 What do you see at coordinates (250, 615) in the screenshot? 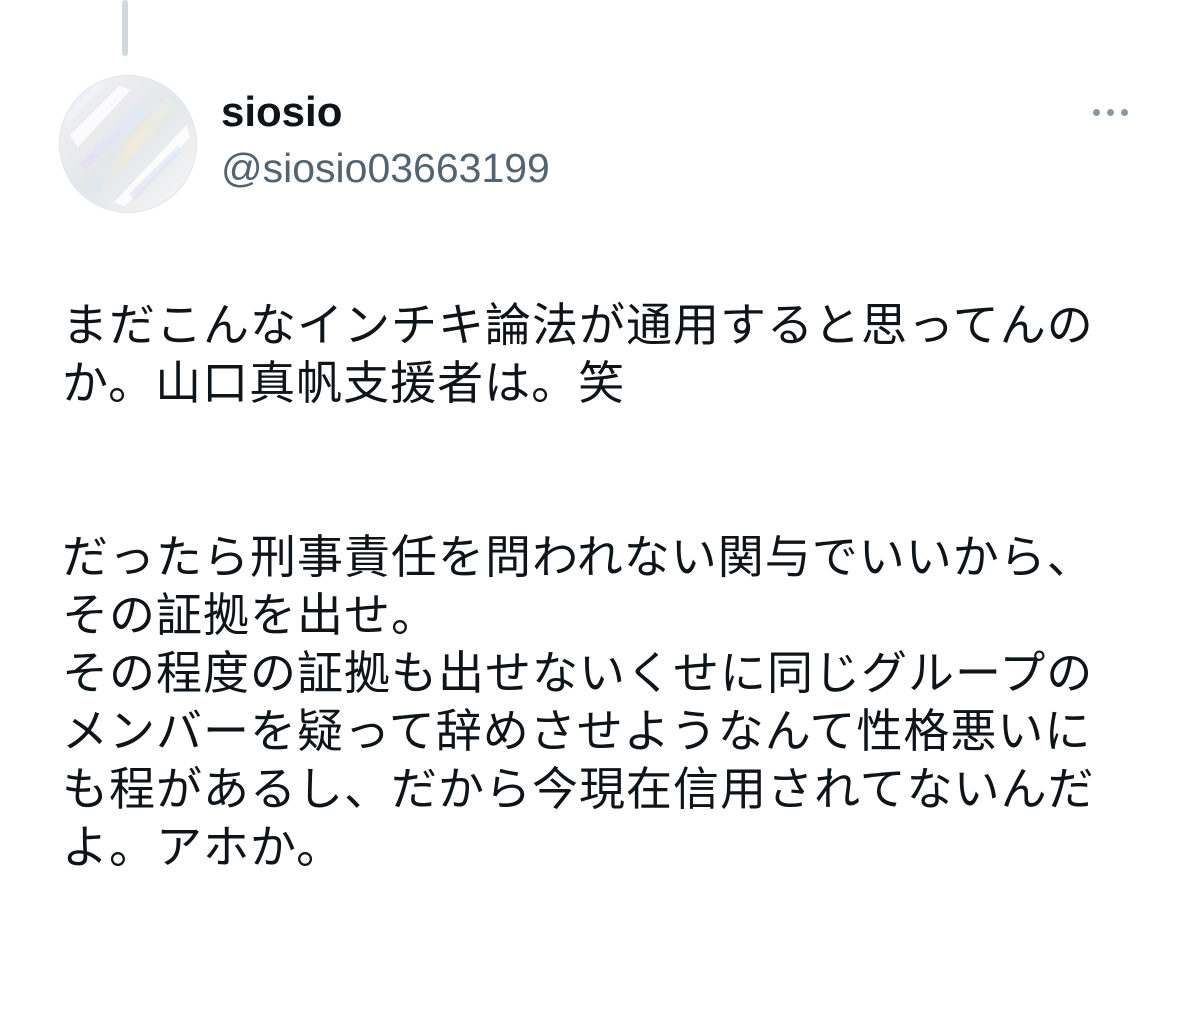
I see `tweet-text-line: その証拠を出せ。` at bounding box center [250, 615].